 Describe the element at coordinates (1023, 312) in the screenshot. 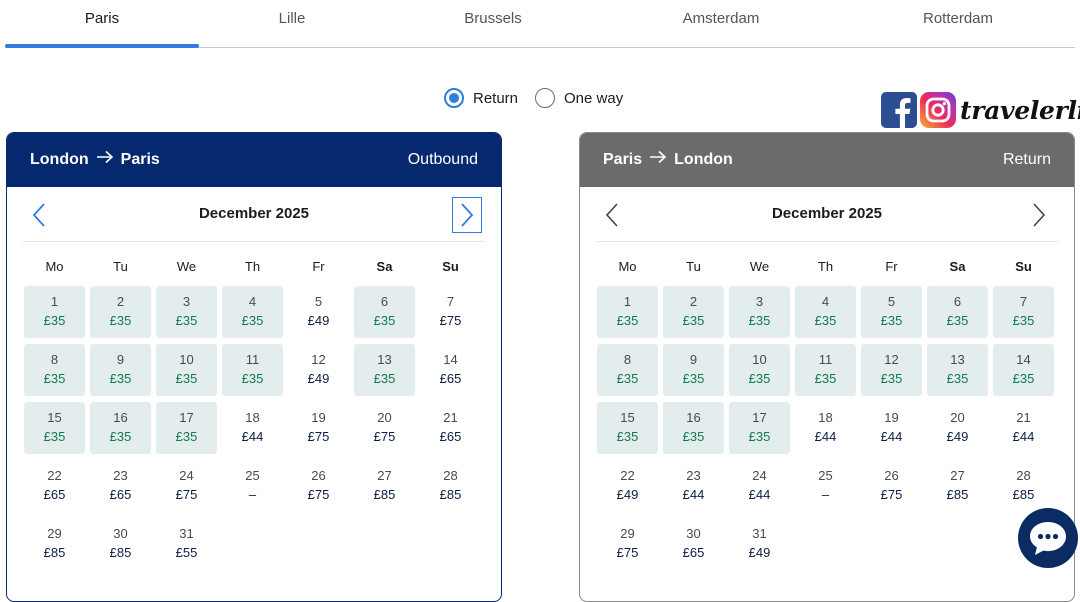

I see `calendar-day: 7 £35` at that location.